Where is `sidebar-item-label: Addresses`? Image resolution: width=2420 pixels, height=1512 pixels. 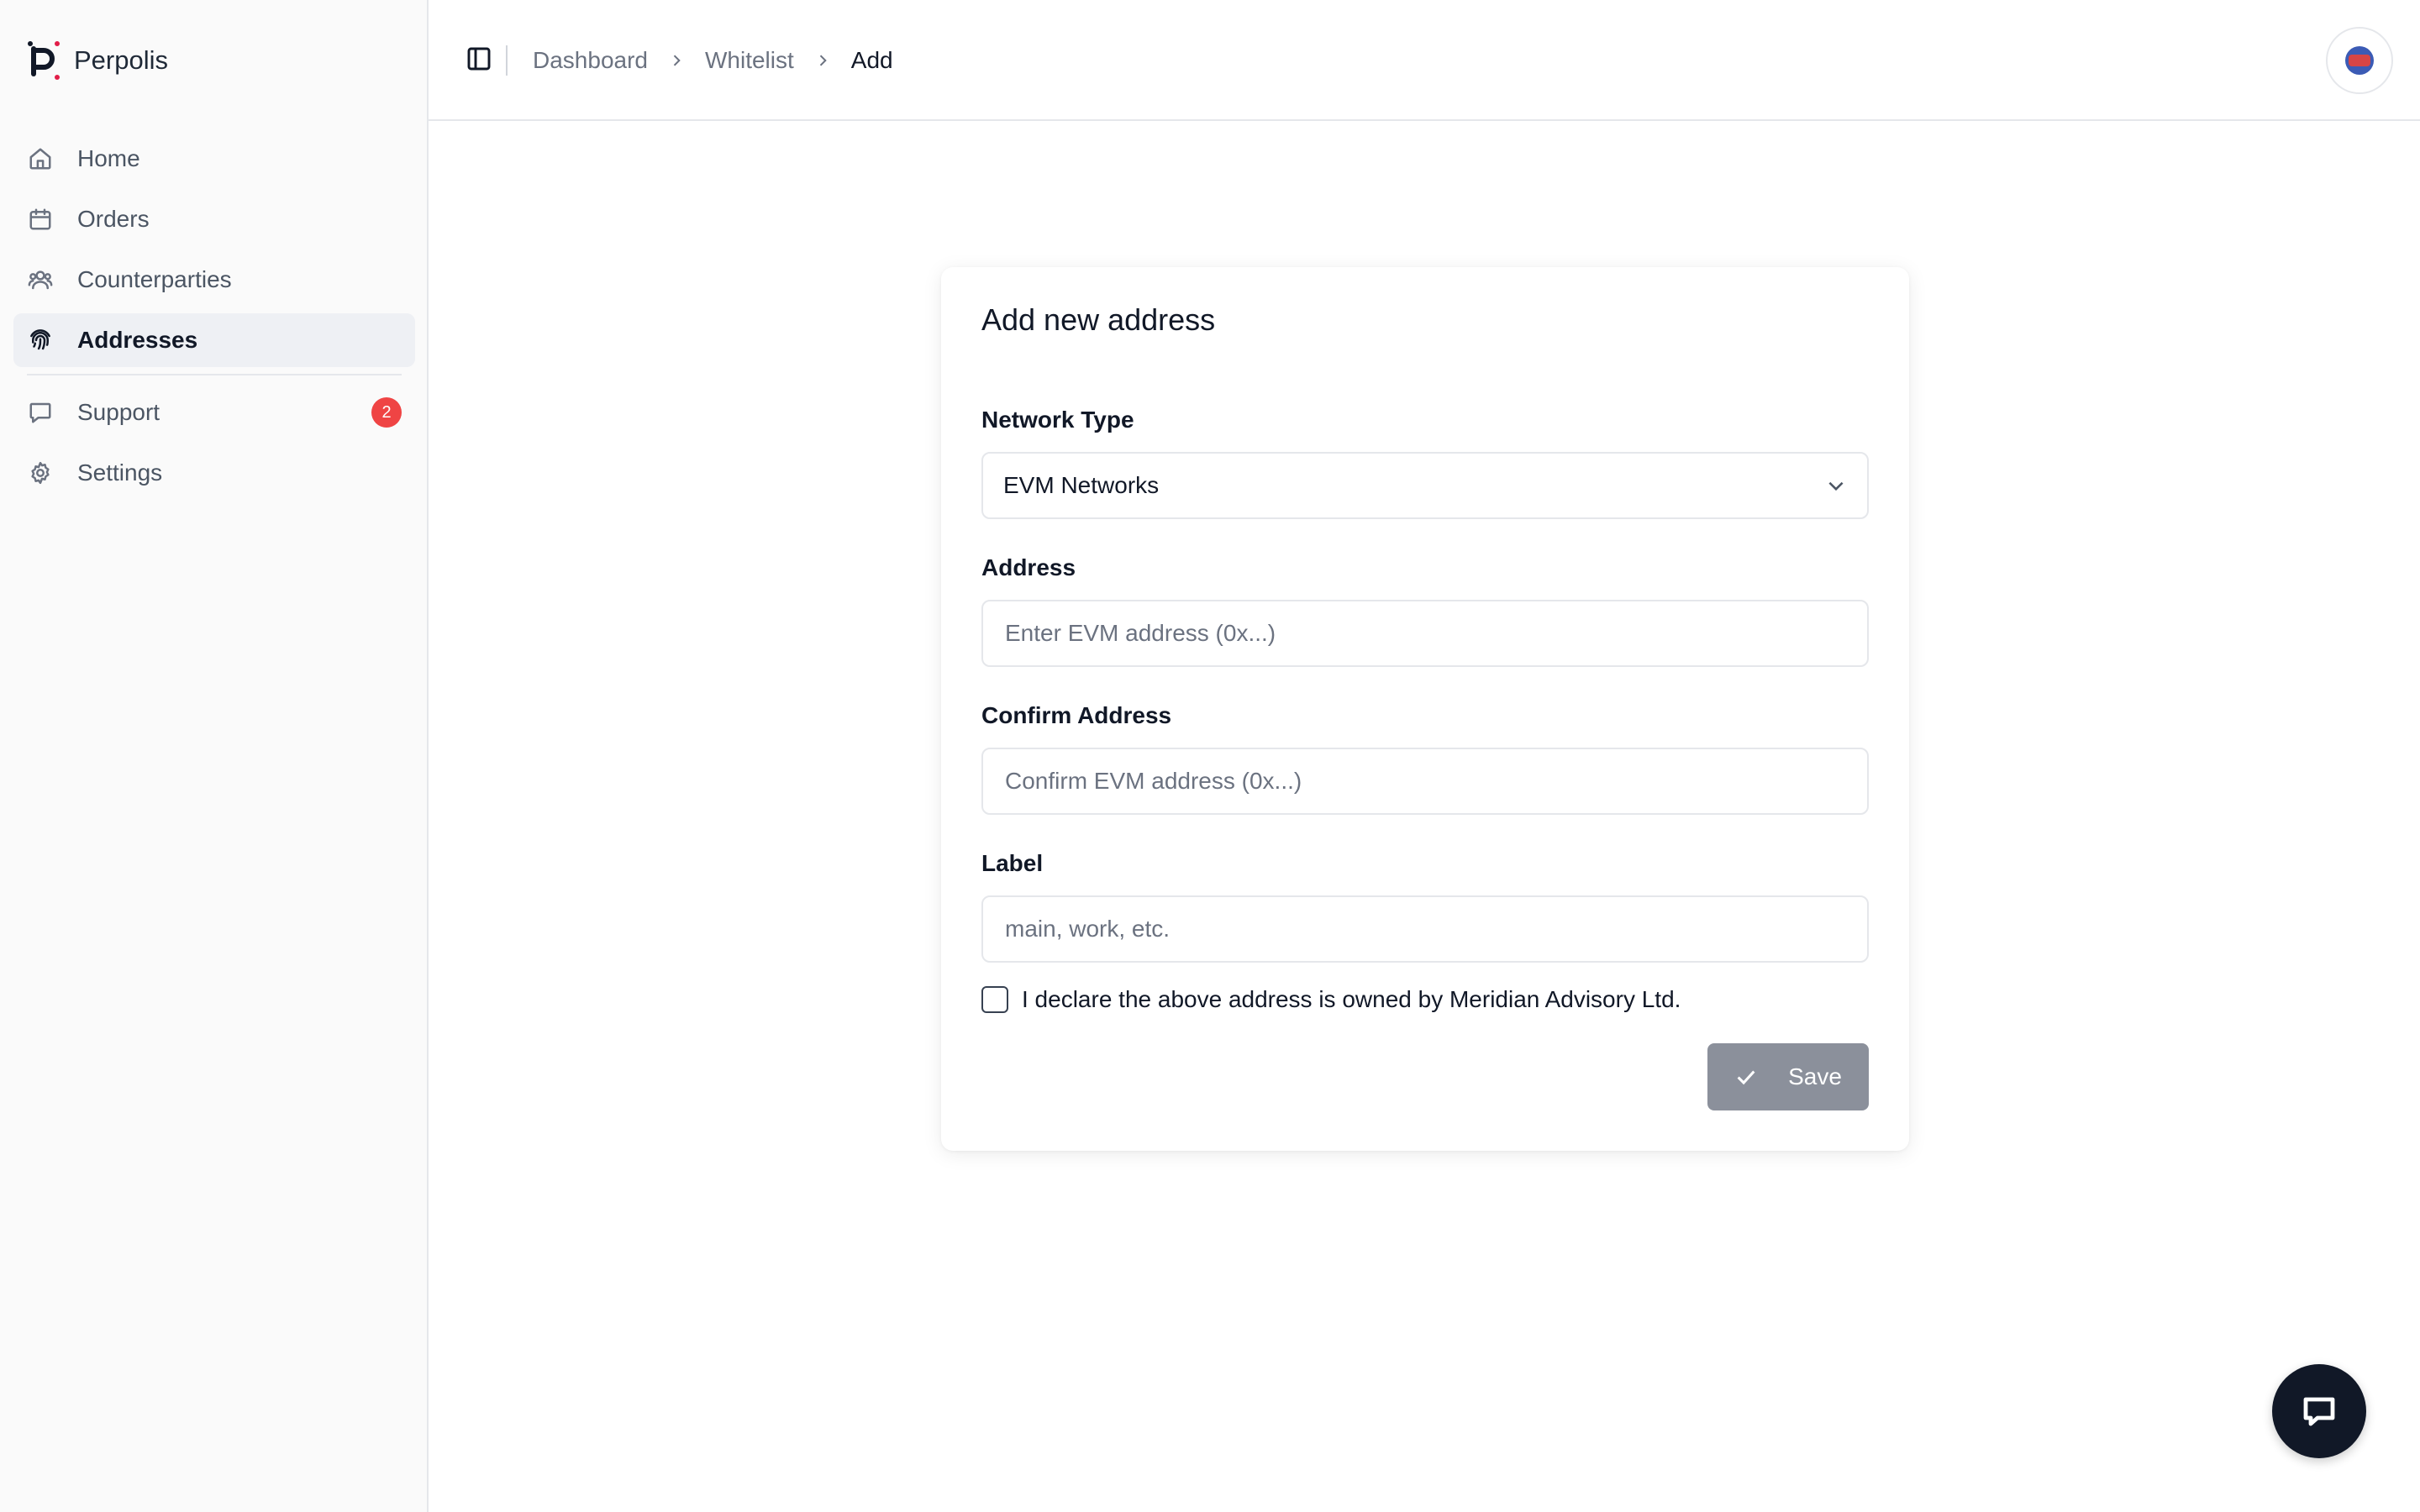
sidebar-item-label: Addresses is located at coordinates (138, 340).